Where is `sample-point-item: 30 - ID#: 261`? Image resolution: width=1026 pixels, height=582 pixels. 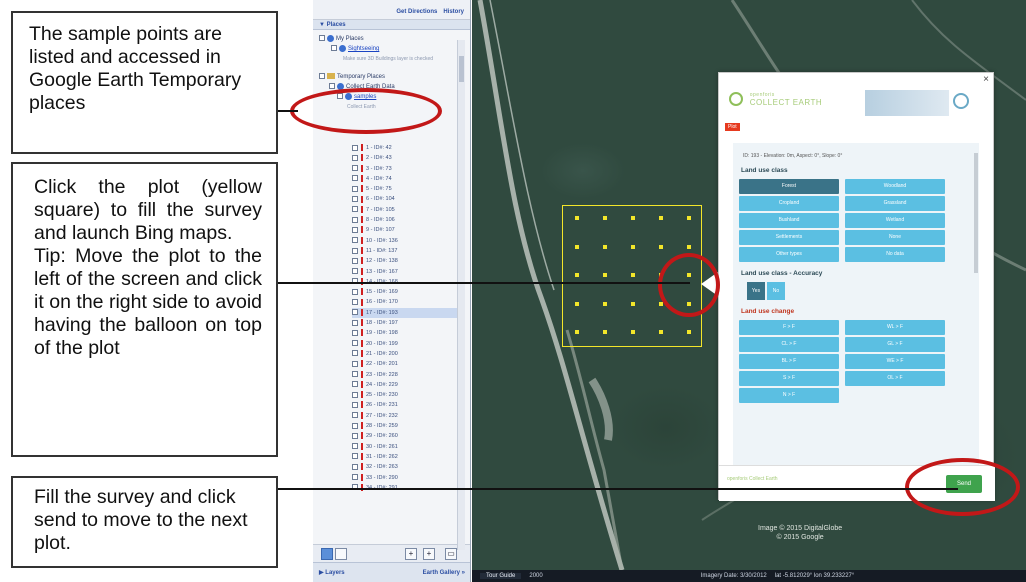
sample-point-item: 30 - ID#: 261 is located at coordinates (407, 447).